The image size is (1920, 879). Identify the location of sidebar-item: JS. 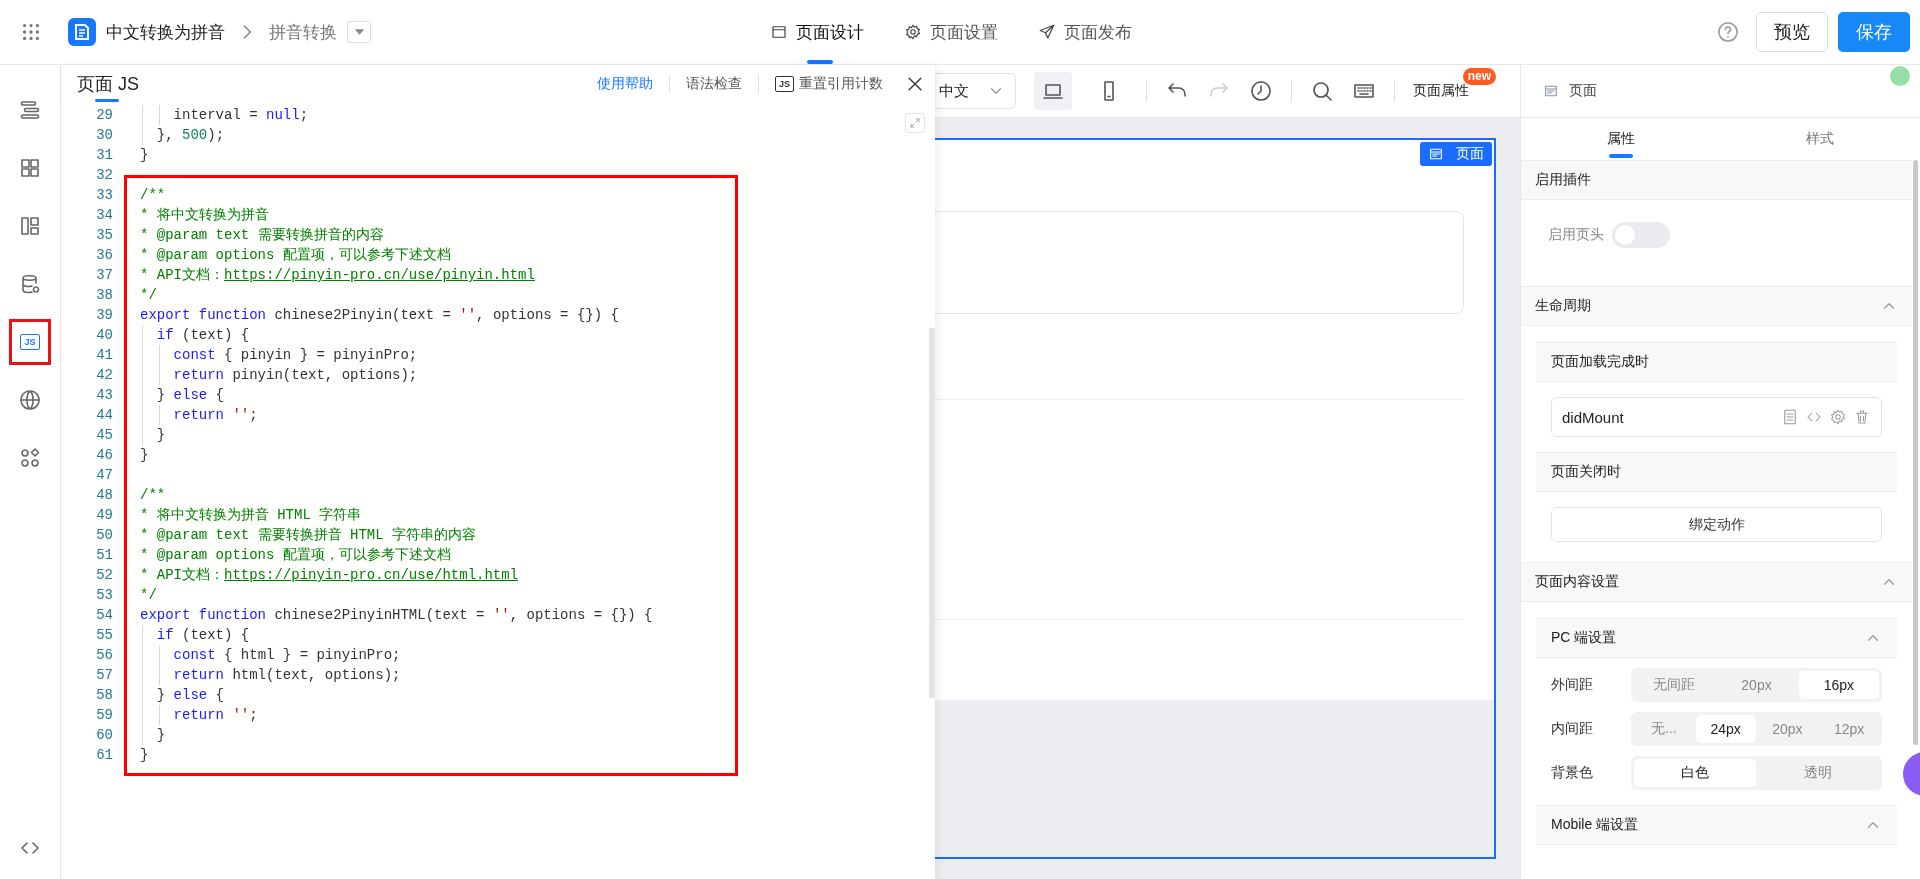
(30, 342).